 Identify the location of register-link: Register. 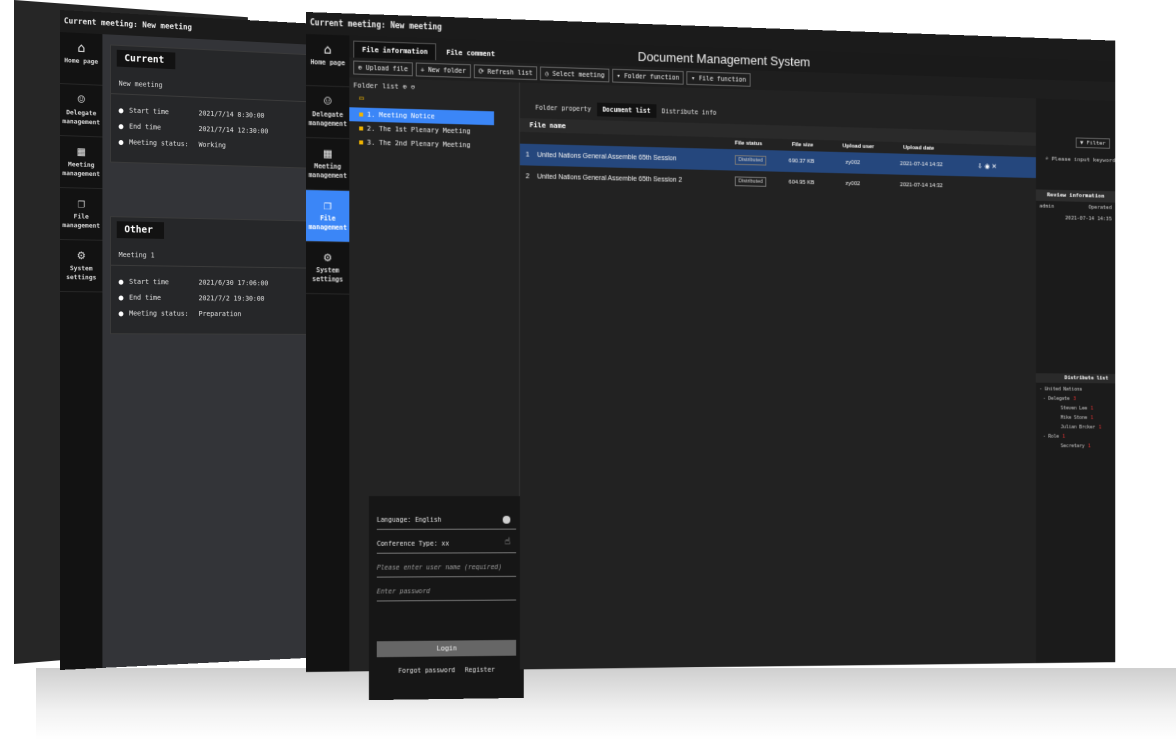
(480, 670).